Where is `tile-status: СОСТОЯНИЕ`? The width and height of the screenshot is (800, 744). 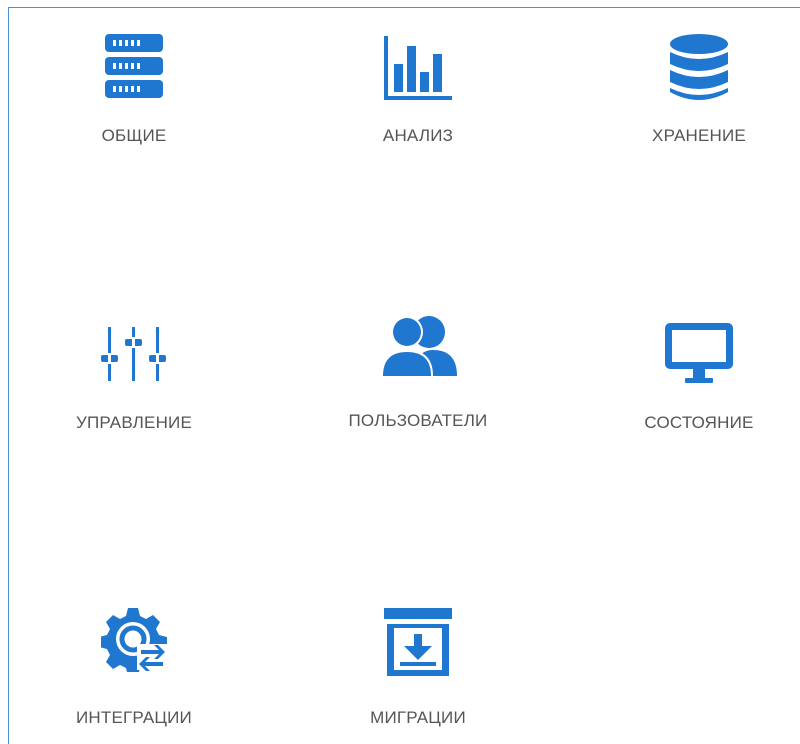
tile-status: СОСТОЯНИЕ is located at coordinates (689, 388).